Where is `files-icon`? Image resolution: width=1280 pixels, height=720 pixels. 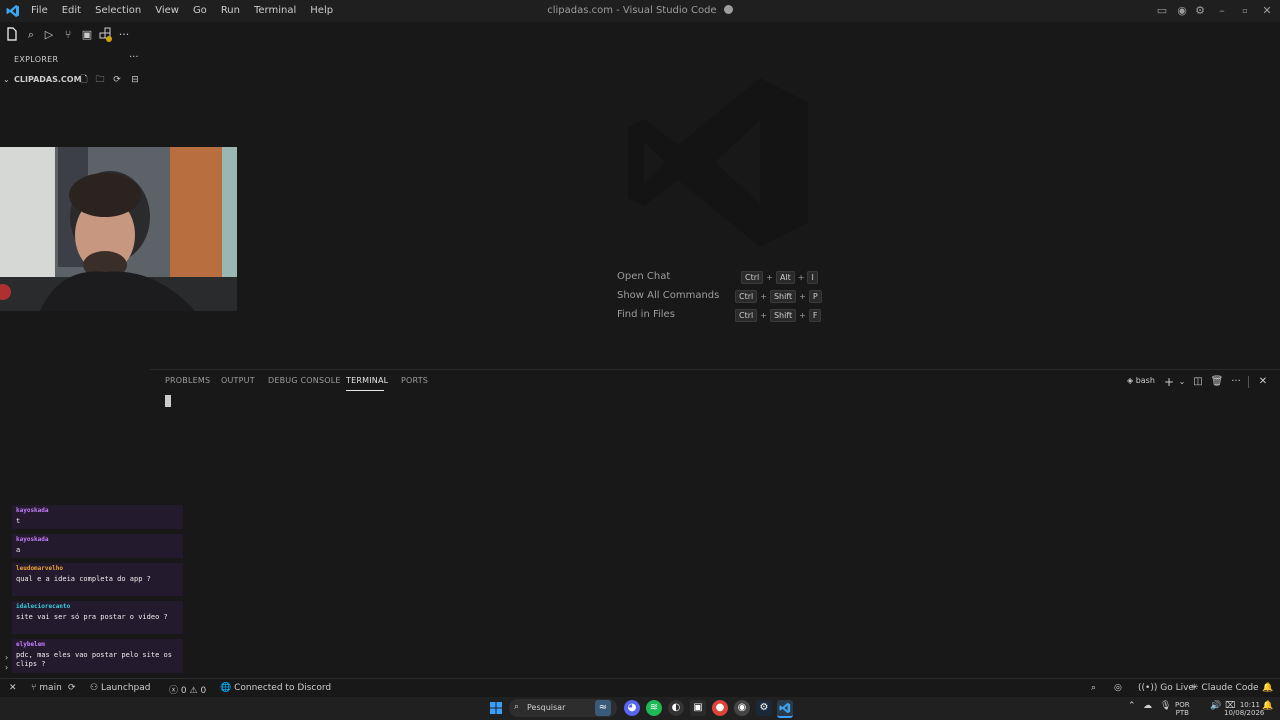 files-icon is located at coordinates (12, 35).